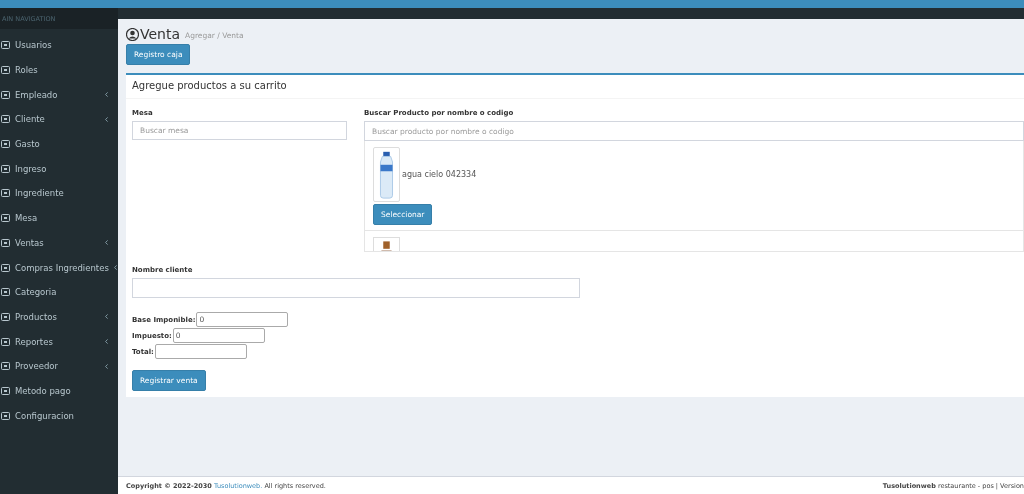 The width and height of the screenshot is (1024, 494). I want to click on sidebar-item: Mesa, so click(59, 218).